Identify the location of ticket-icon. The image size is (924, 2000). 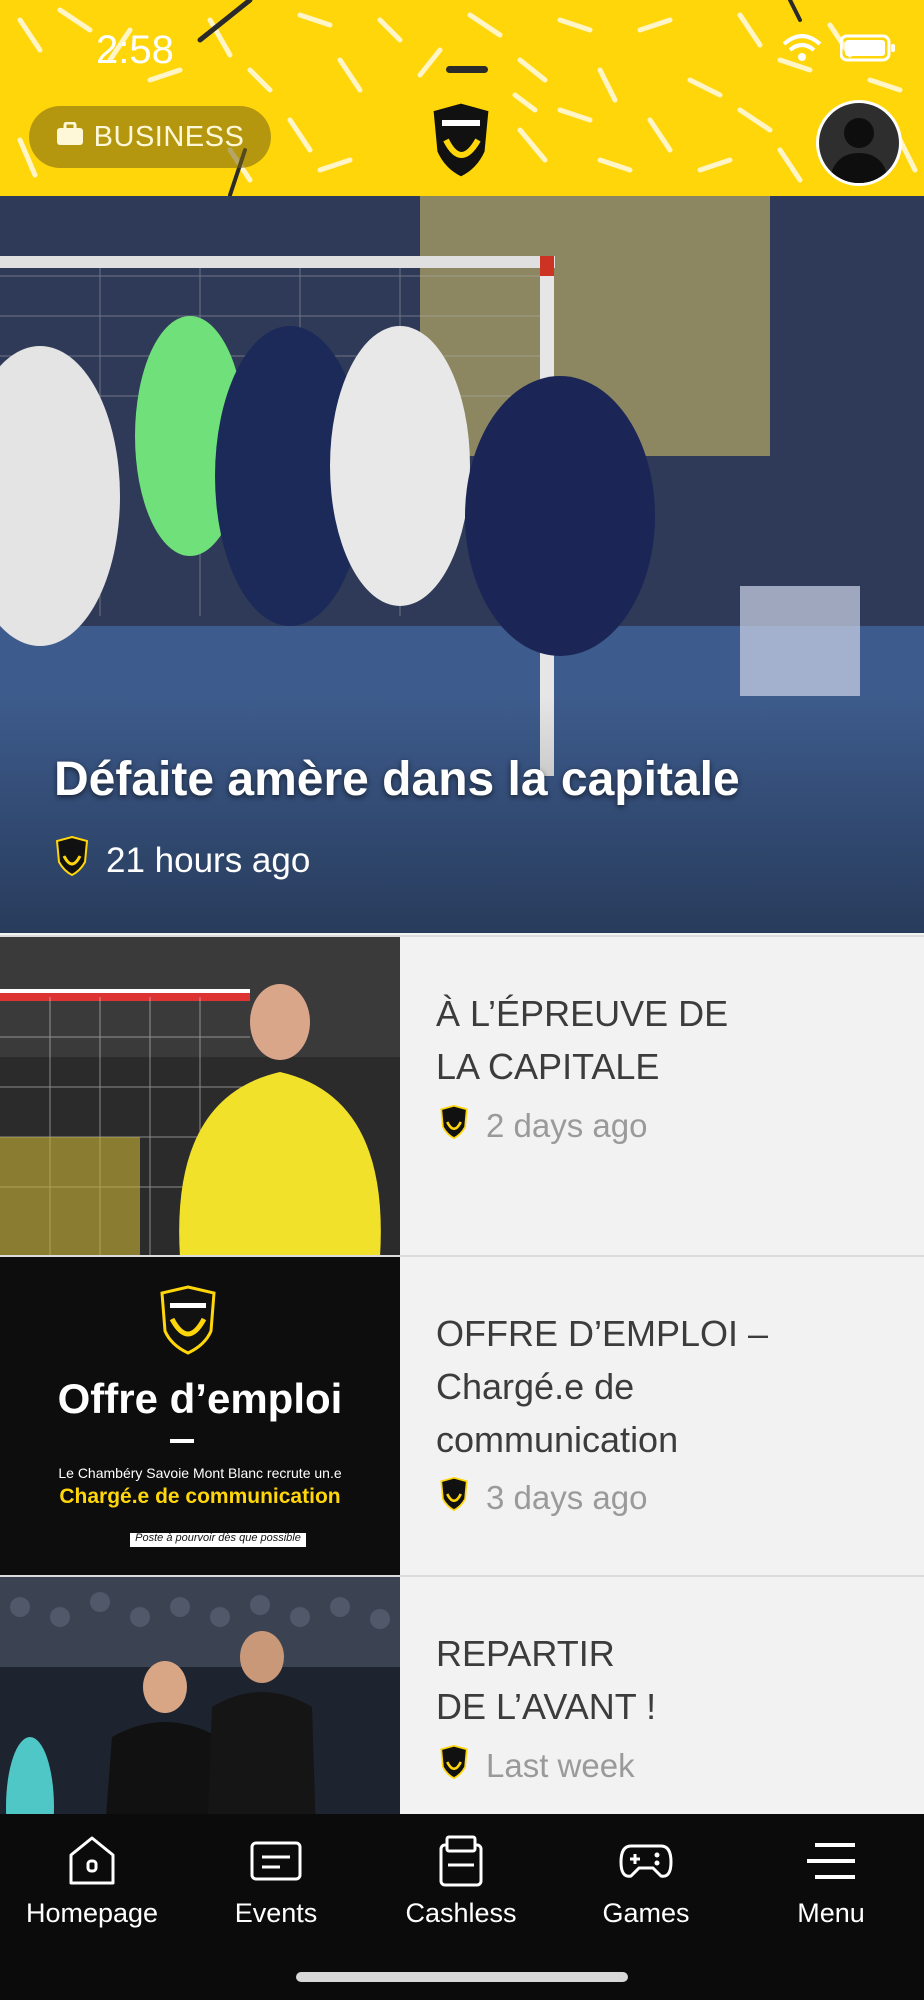
(276, 1861).